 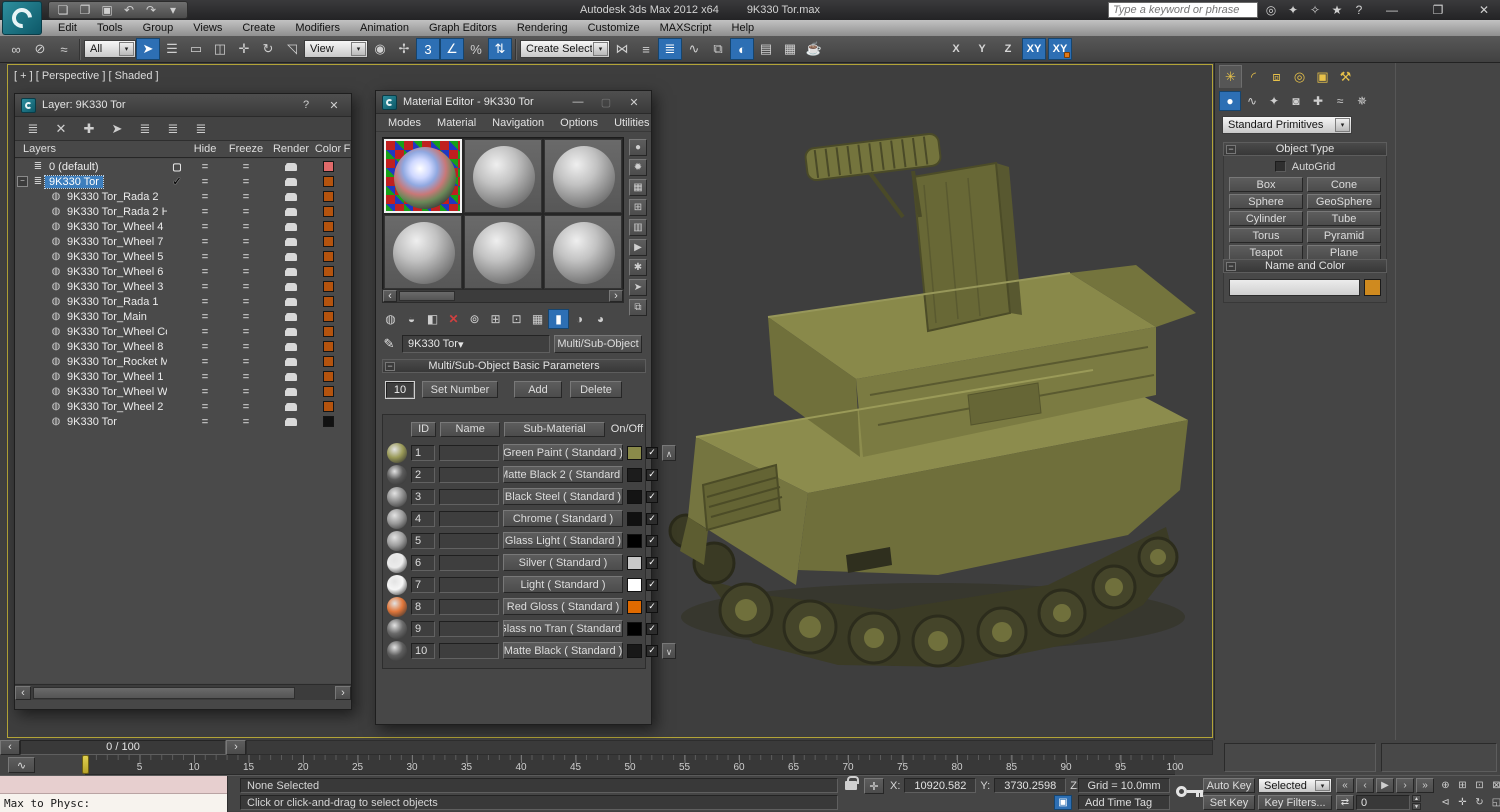 I want to click on field-of-view-icon: ⊲, so click(x=1445, y=802).